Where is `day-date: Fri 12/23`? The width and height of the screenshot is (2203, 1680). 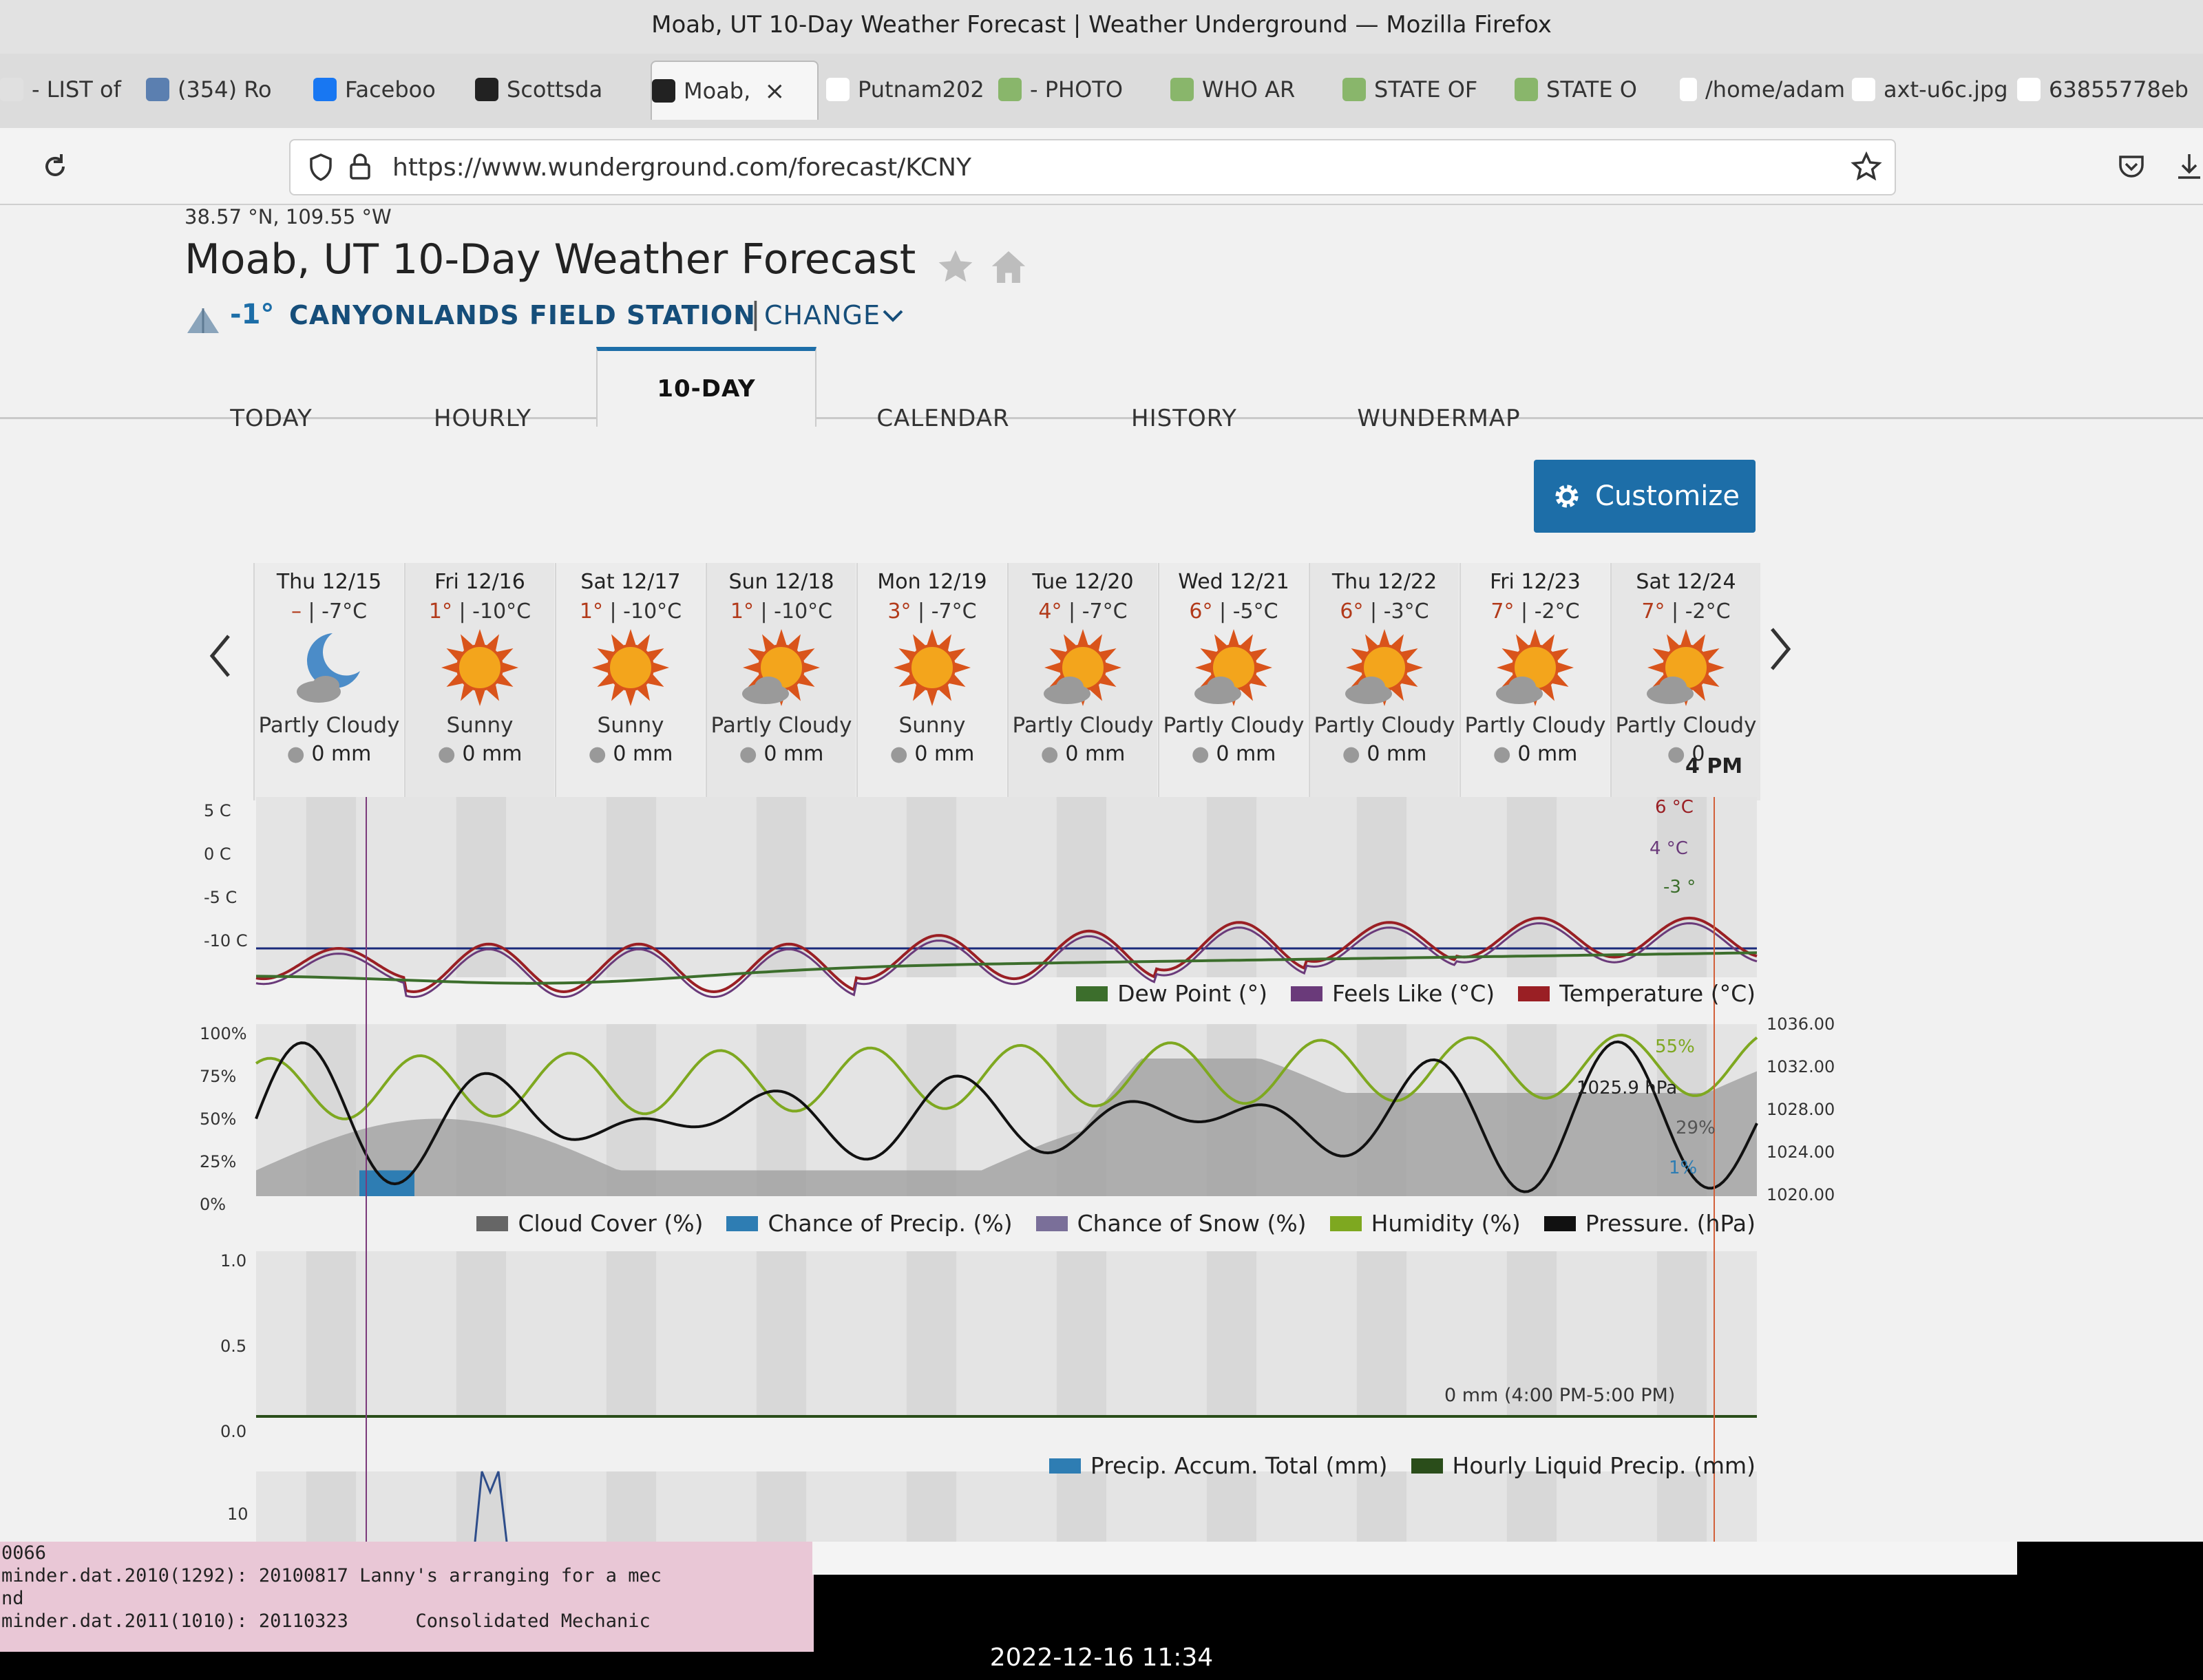 day-date: Fri 12/23 is located at coordinates (1535, 582).